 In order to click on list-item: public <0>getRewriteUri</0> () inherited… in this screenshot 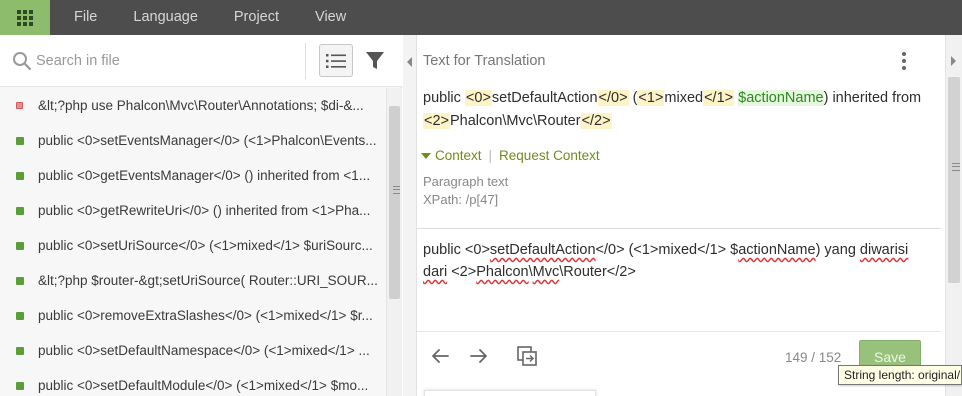, I will do `click(193, 210)`.